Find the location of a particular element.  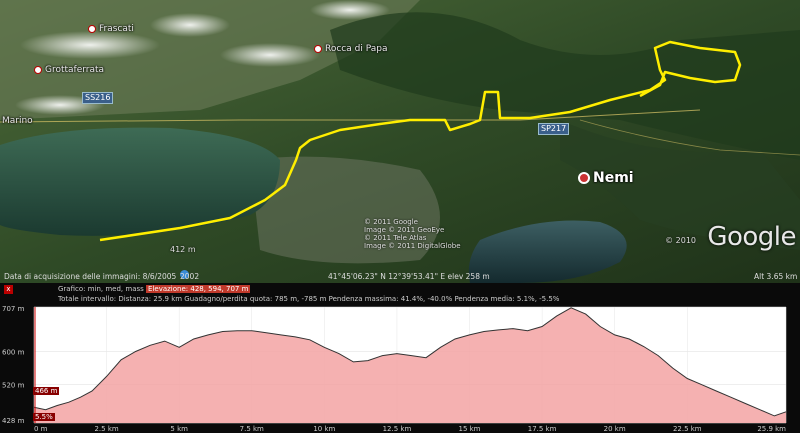

x-tick-label: 0 m is located at coordinates (41, 429).